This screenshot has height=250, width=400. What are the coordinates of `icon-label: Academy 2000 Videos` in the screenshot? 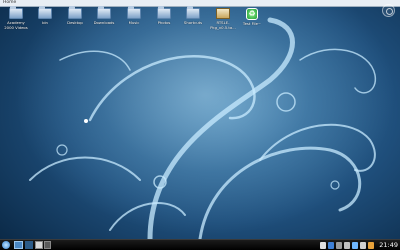 It's located at (16, 25).